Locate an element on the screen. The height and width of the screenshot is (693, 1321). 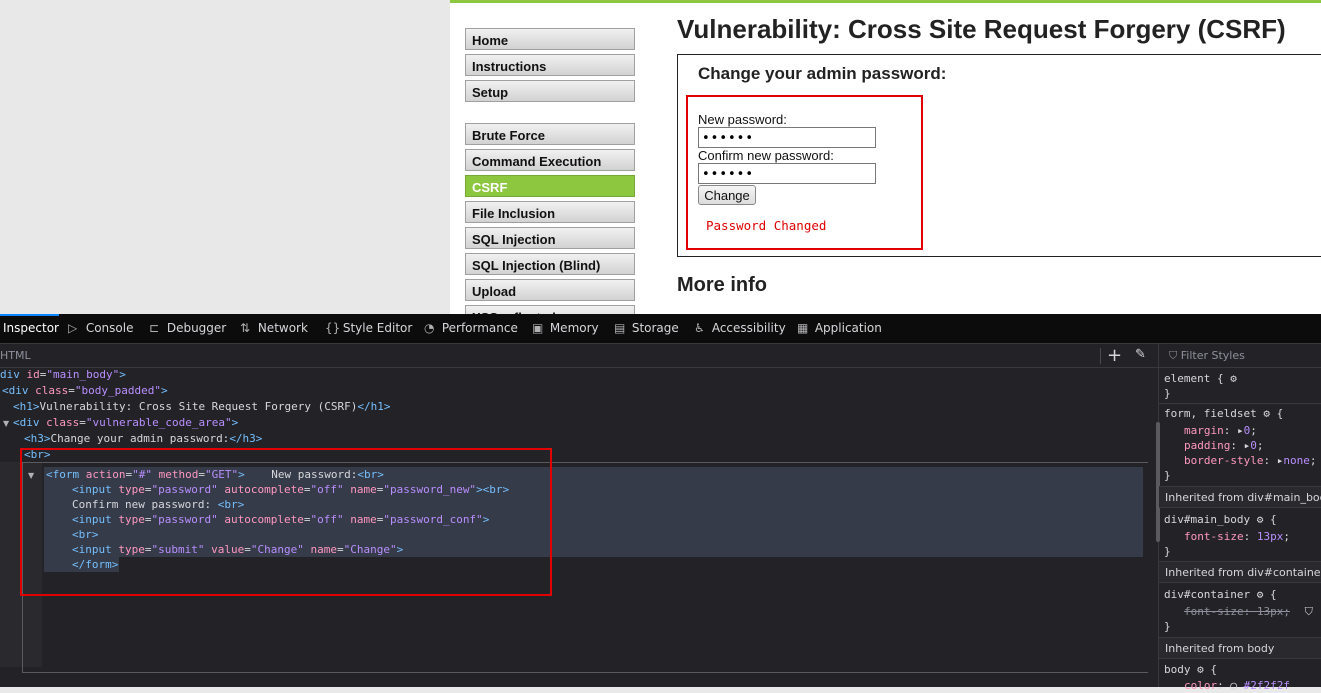
tab-label: Inspector is located at coordinates (31, 328).